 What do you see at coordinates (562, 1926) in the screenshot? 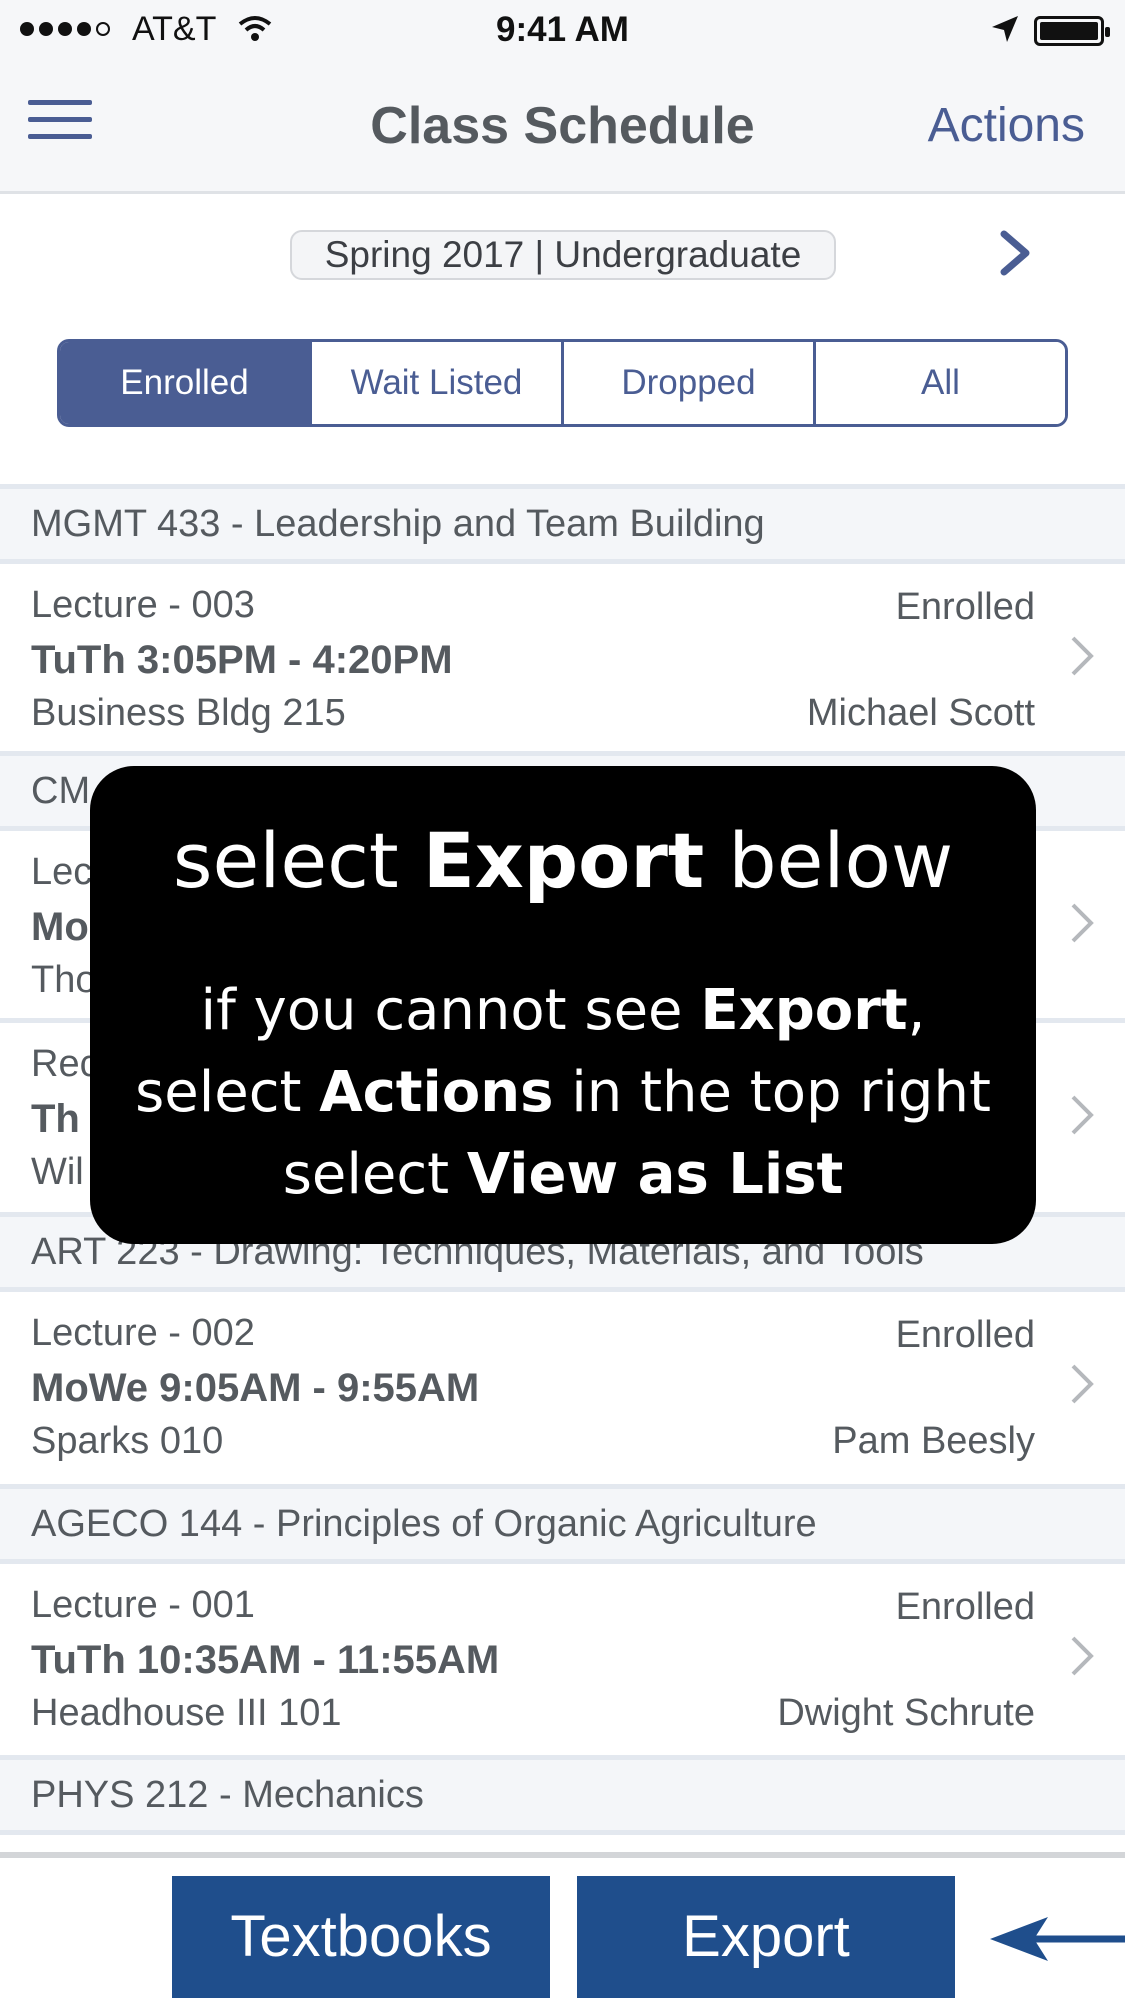
I see `bottom-toolbar: Textbooks Export` at bounding box center [562, 1926].